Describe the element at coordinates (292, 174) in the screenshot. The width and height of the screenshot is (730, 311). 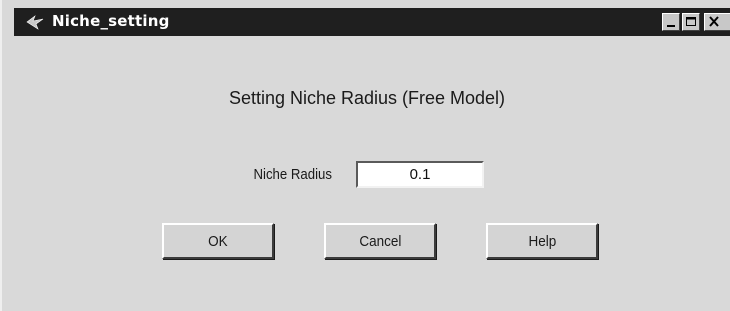
I see `niche-radius-label: Niche Radius` at that location.